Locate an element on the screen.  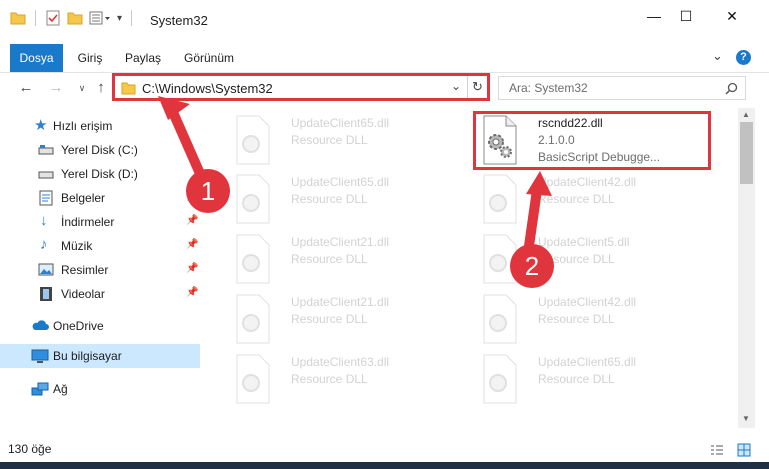
step-1-badge: 1 is located at coordinates (208, 191).